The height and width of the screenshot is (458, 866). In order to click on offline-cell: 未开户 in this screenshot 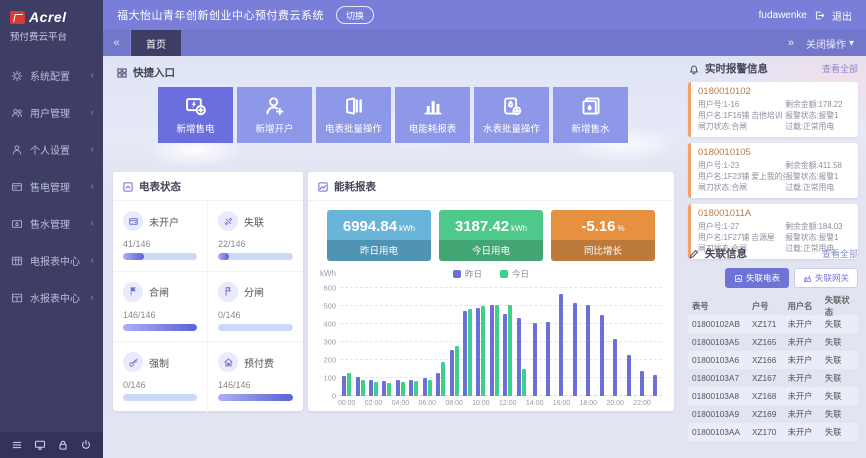, I will do `click(800, 396)`.